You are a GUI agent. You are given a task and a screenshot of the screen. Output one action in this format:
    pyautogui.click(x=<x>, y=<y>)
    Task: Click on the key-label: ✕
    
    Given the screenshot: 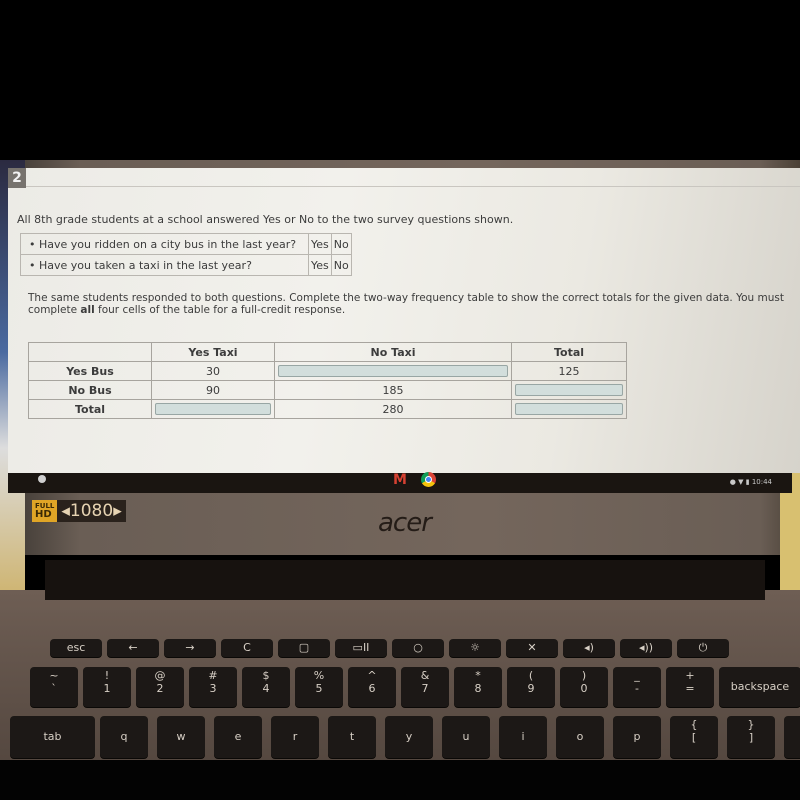 What is the action you would take?
    pyautogui.click(x=532, y=647)
    